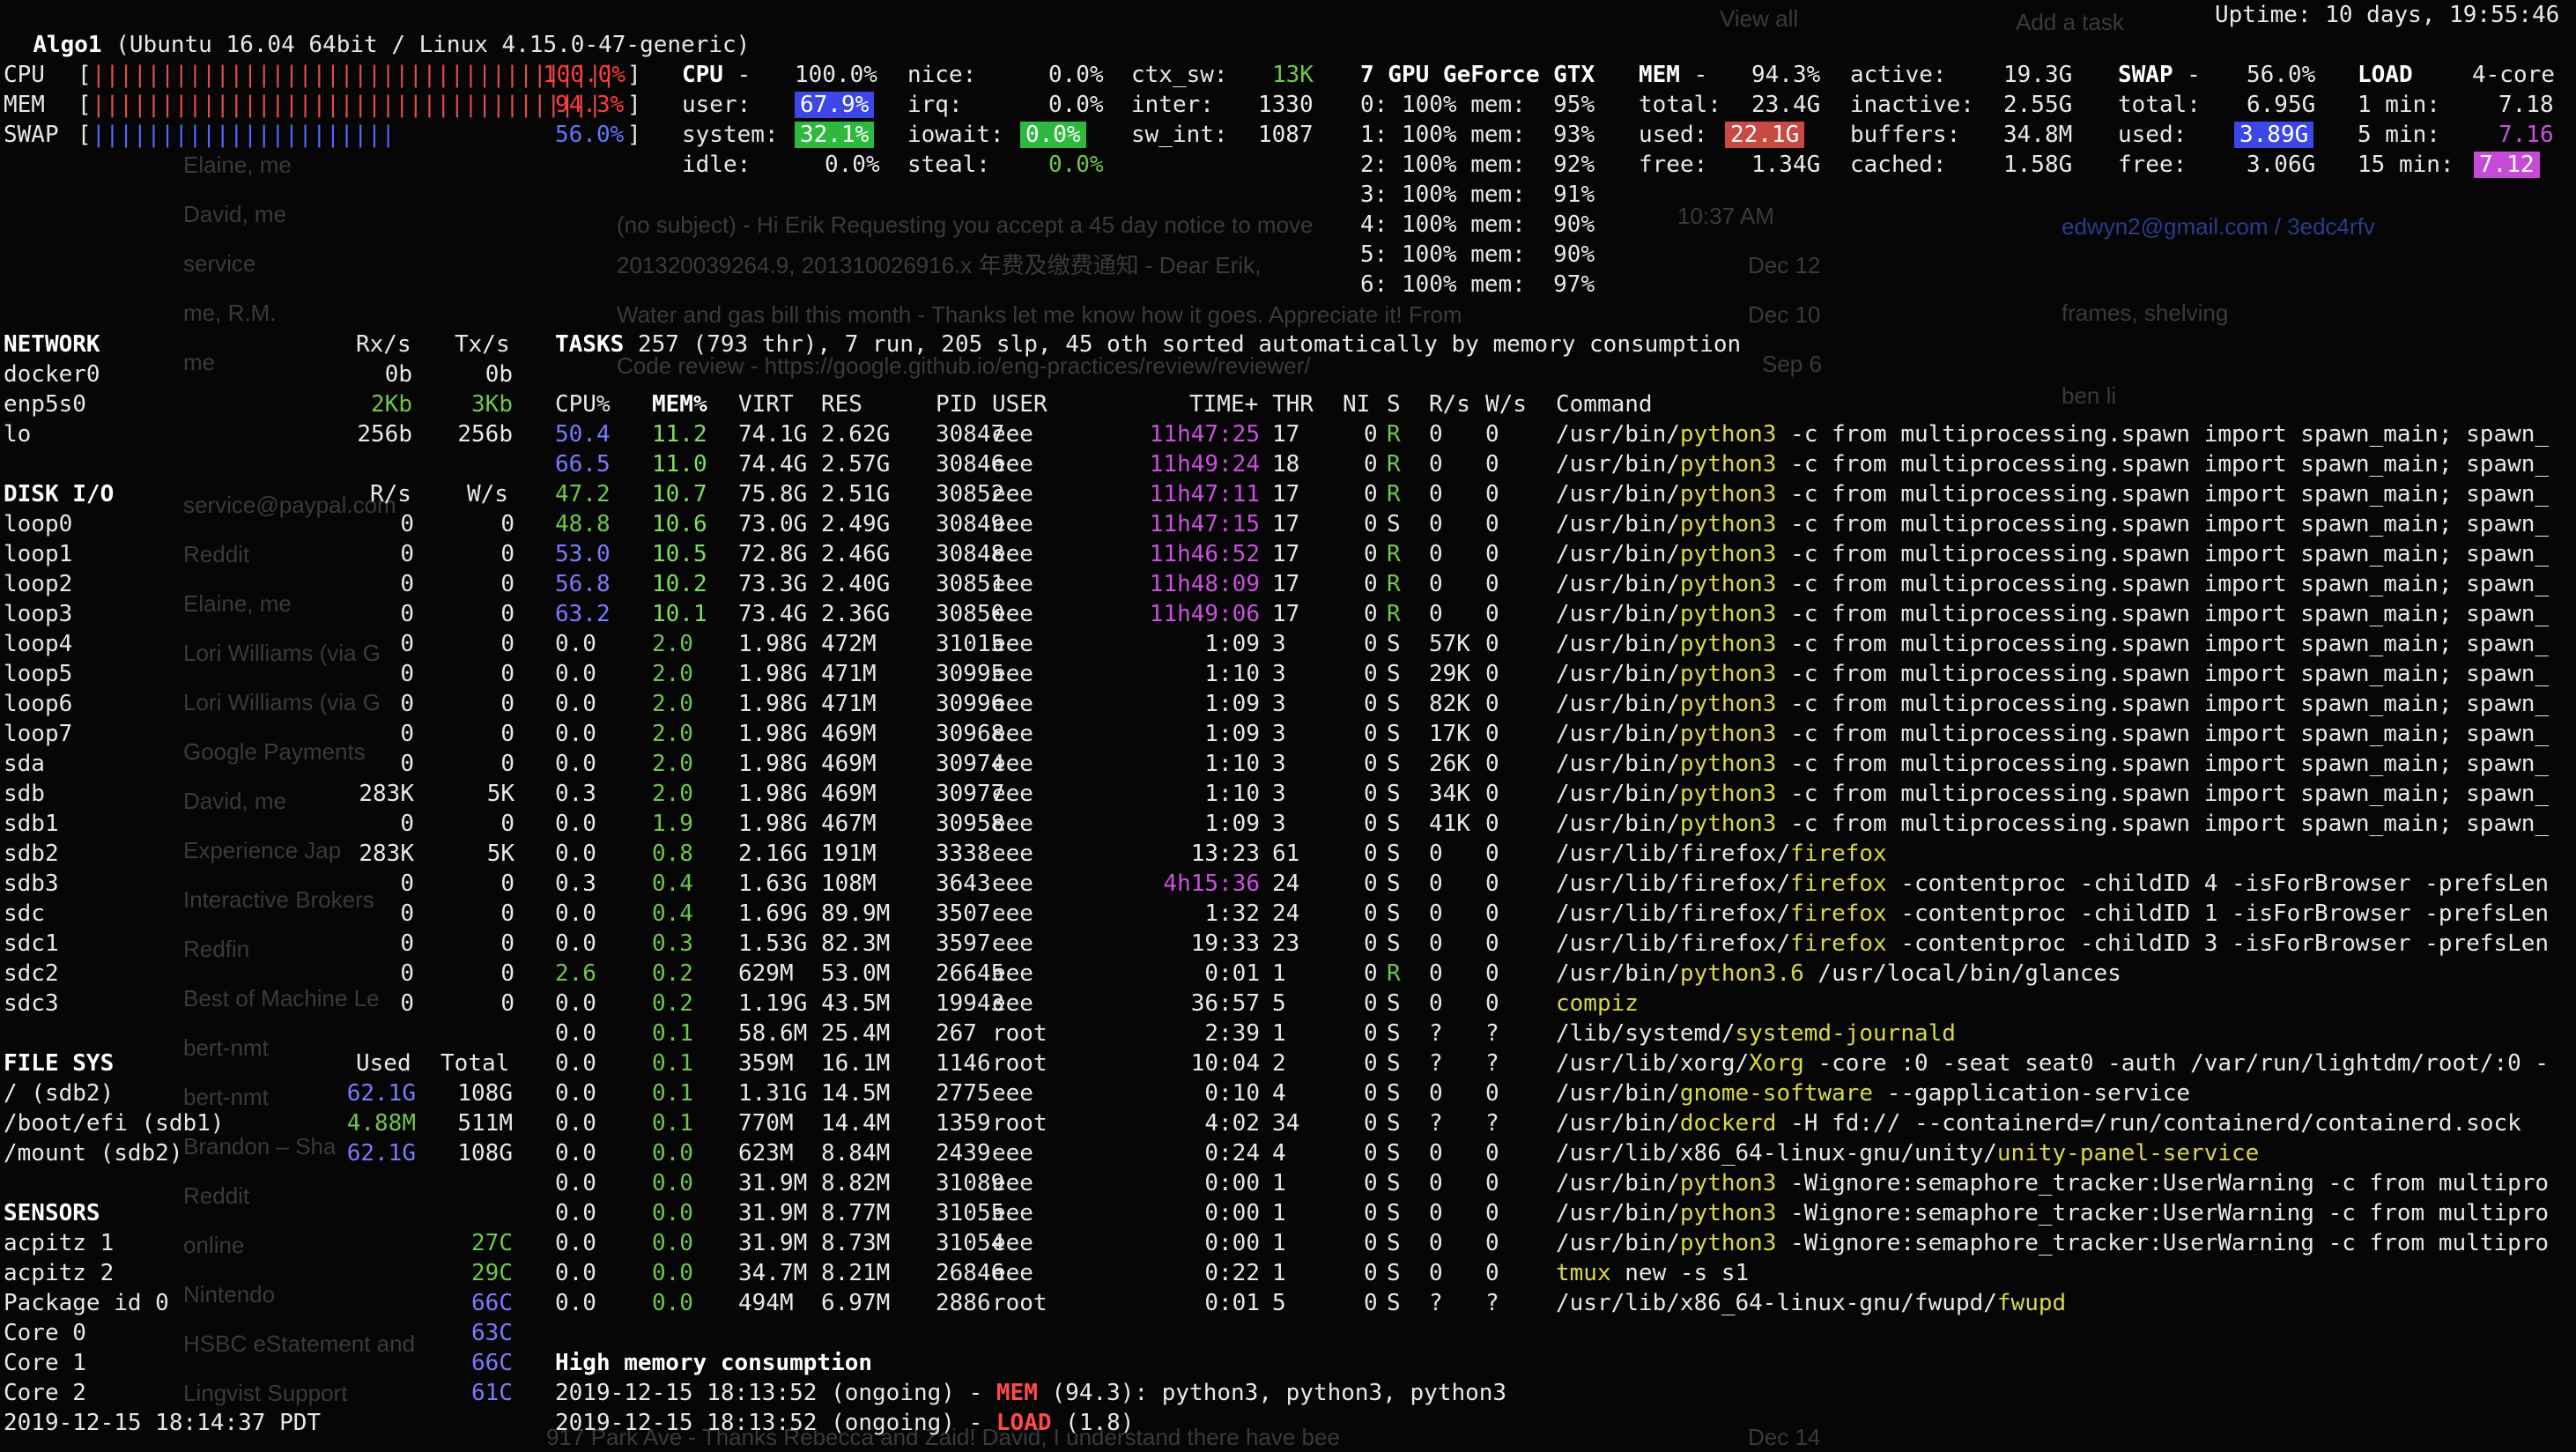 The image size is (2576, 1452). Describe the element at coordinates (856, 914) in the screenshot. I see `process-res: 89.9M` at that location.